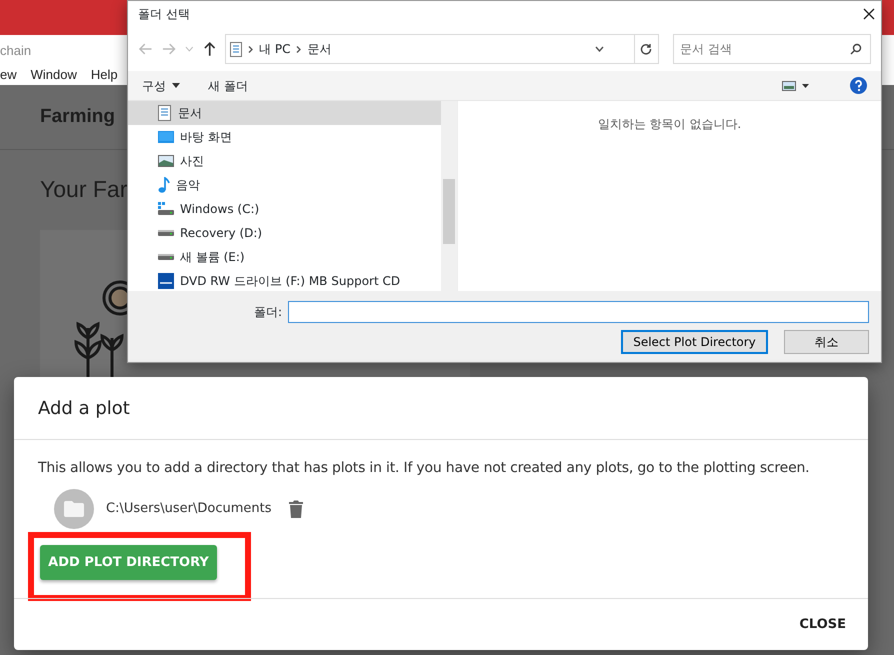 The height and width of the screenshot is (655, 894). I want to click on up-icon, so click(210, 49).